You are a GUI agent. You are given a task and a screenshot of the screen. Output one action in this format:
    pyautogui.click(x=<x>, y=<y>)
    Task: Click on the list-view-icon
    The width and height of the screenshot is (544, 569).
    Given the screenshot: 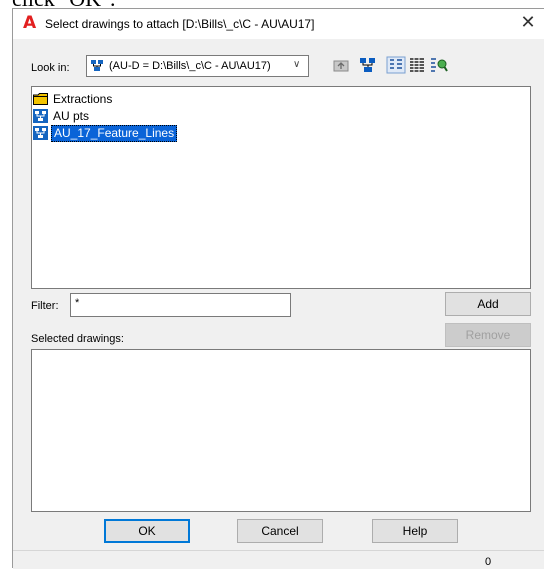 What is the action you would take?
    pyautogui.click(x=396, y=65)
    